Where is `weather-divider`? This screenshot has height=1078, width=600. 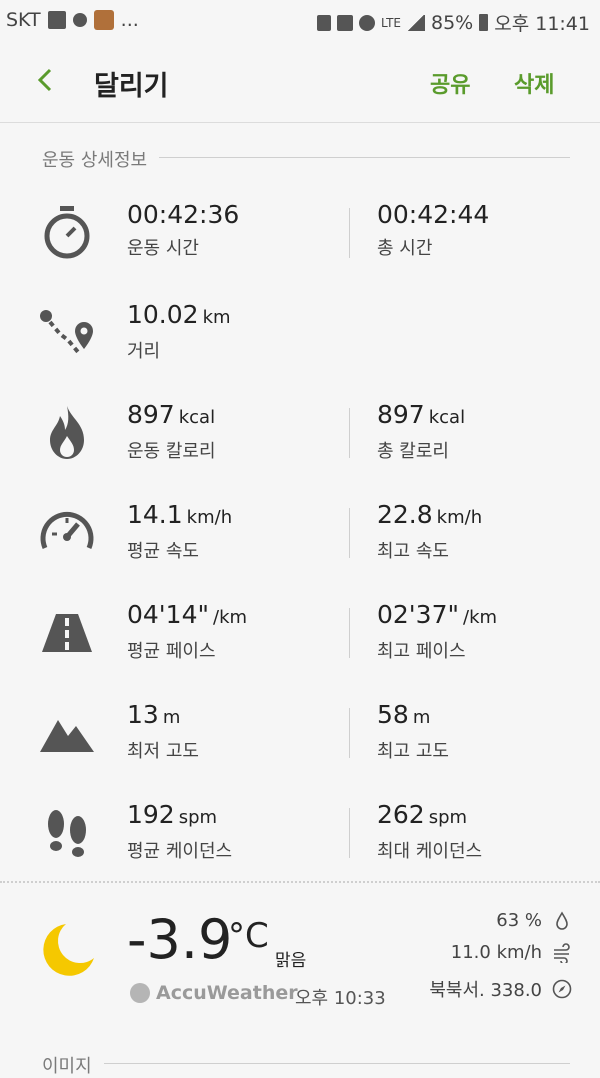 weather-divider is located at coordinates (300, 882).